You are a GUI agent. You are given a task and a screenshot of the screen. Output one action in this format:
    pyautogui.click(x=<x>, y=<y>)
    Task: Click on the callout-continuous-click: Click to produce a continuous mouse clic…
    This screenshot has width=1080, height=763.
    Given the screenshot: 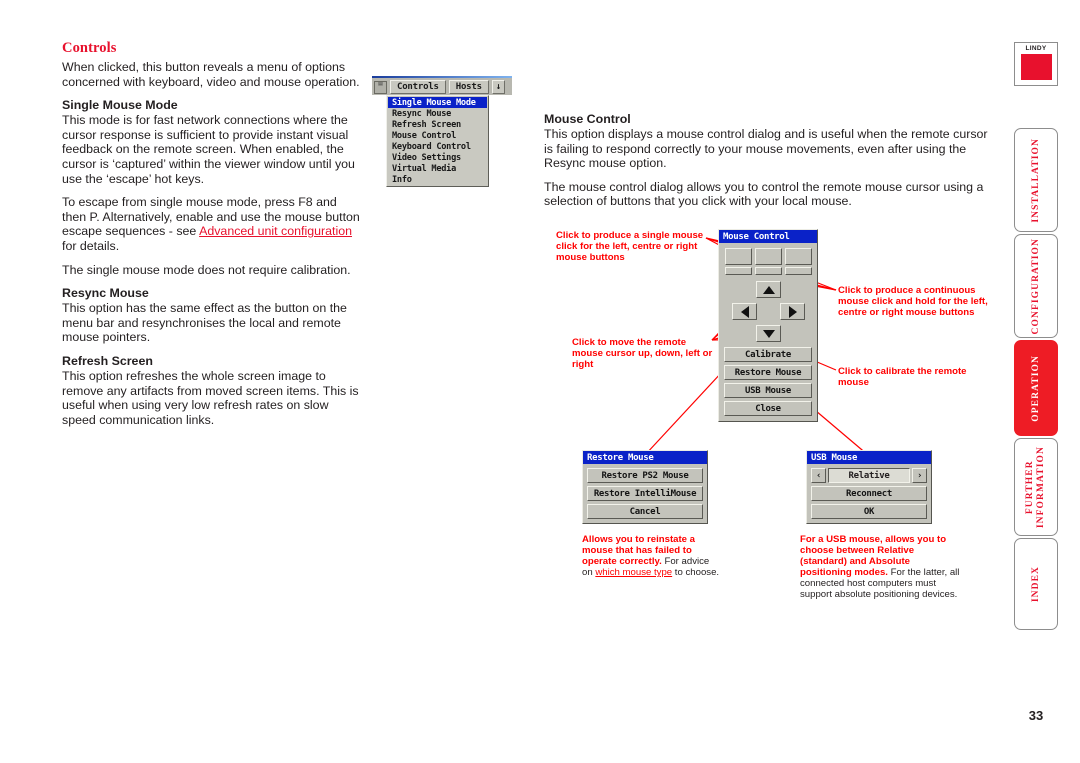 What is the action you would take?
    pyautogui.click(x=913, y=301)
    